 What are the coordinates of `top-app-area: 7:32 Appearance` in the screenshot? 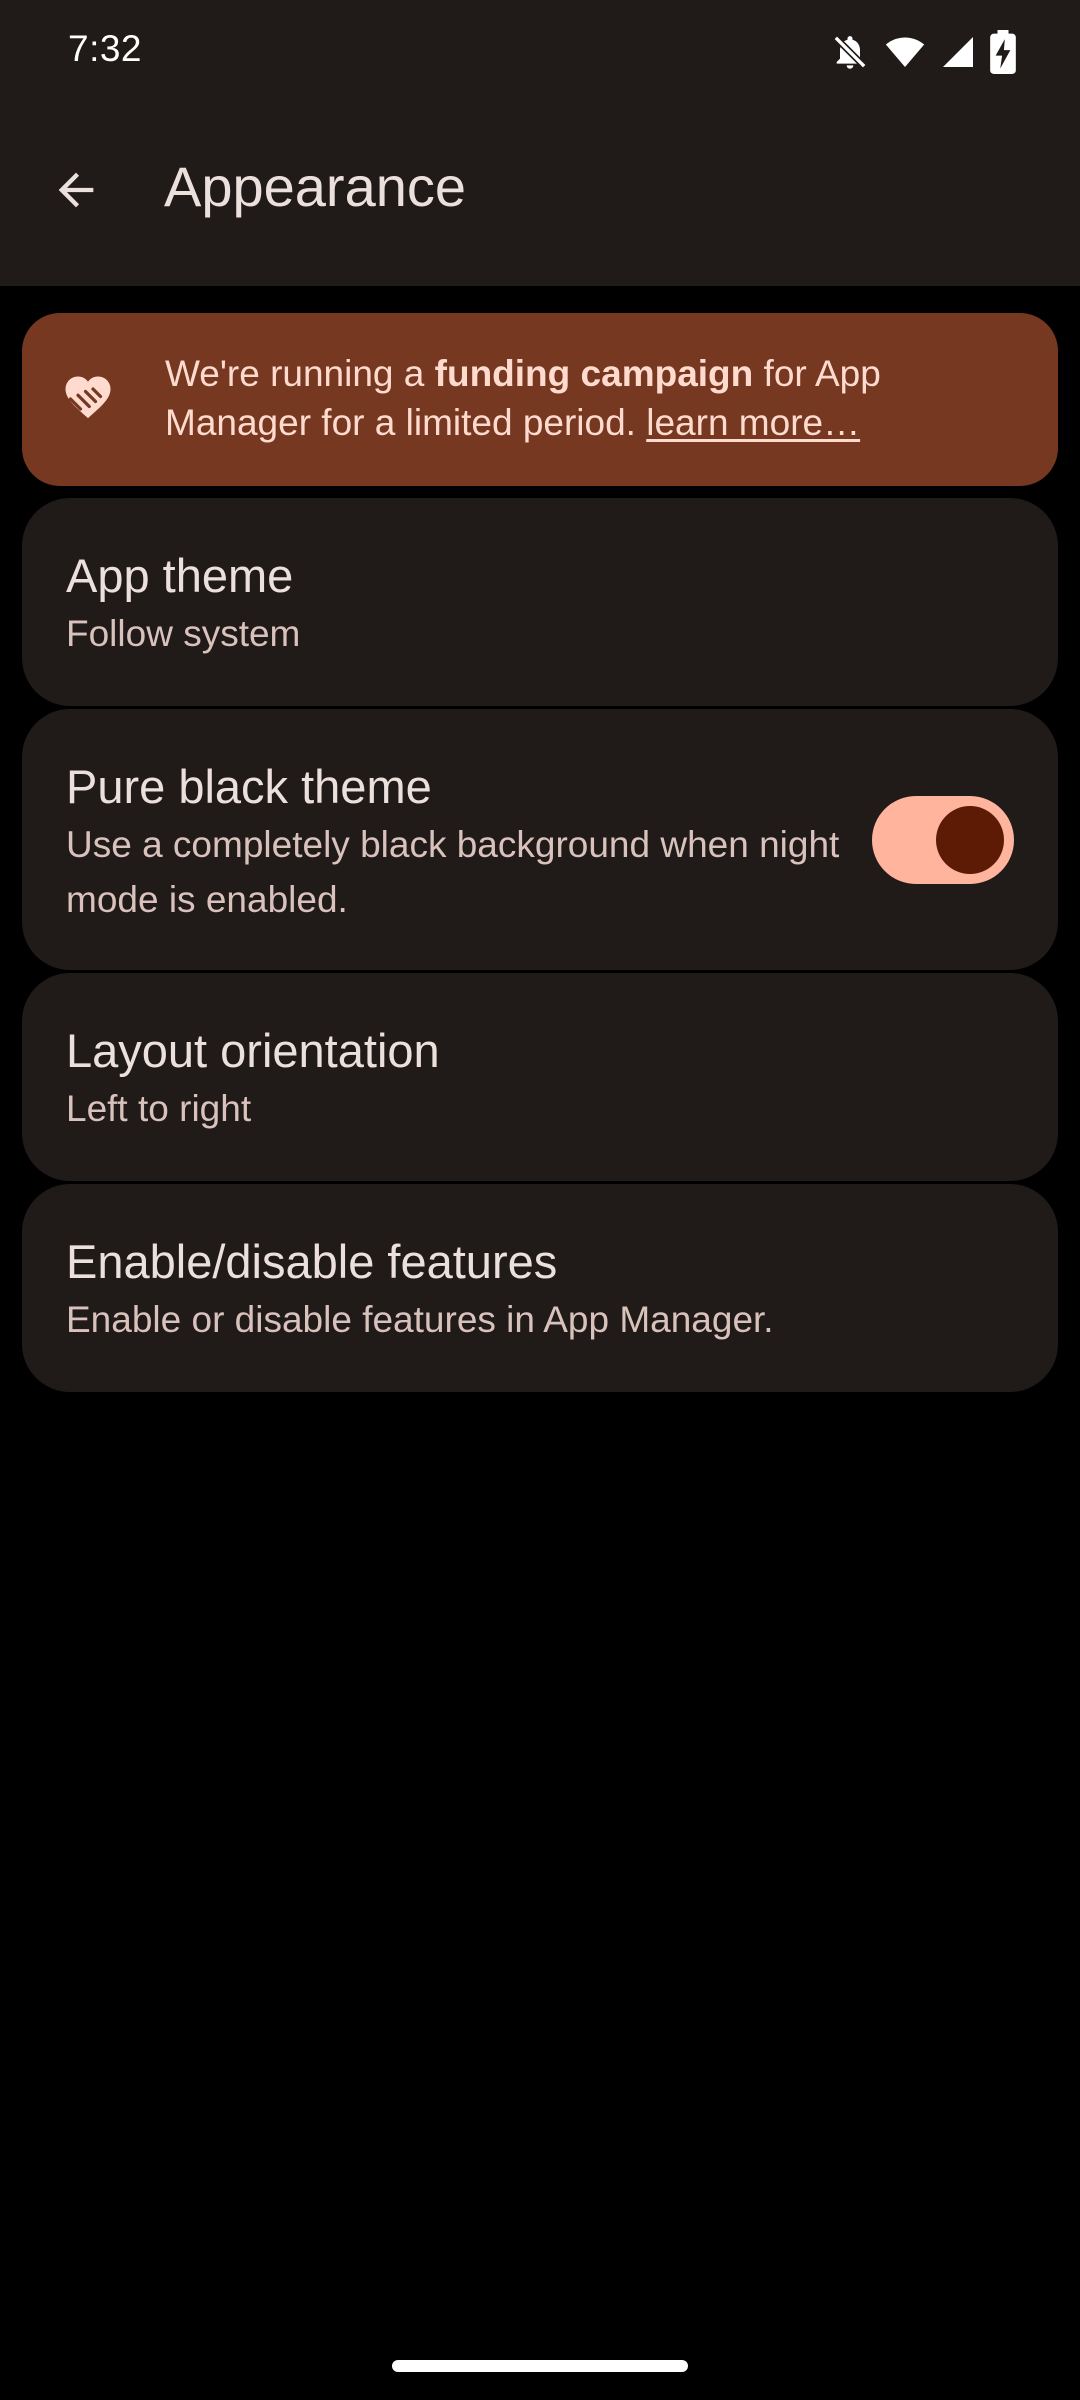 It's located at (540, 143).